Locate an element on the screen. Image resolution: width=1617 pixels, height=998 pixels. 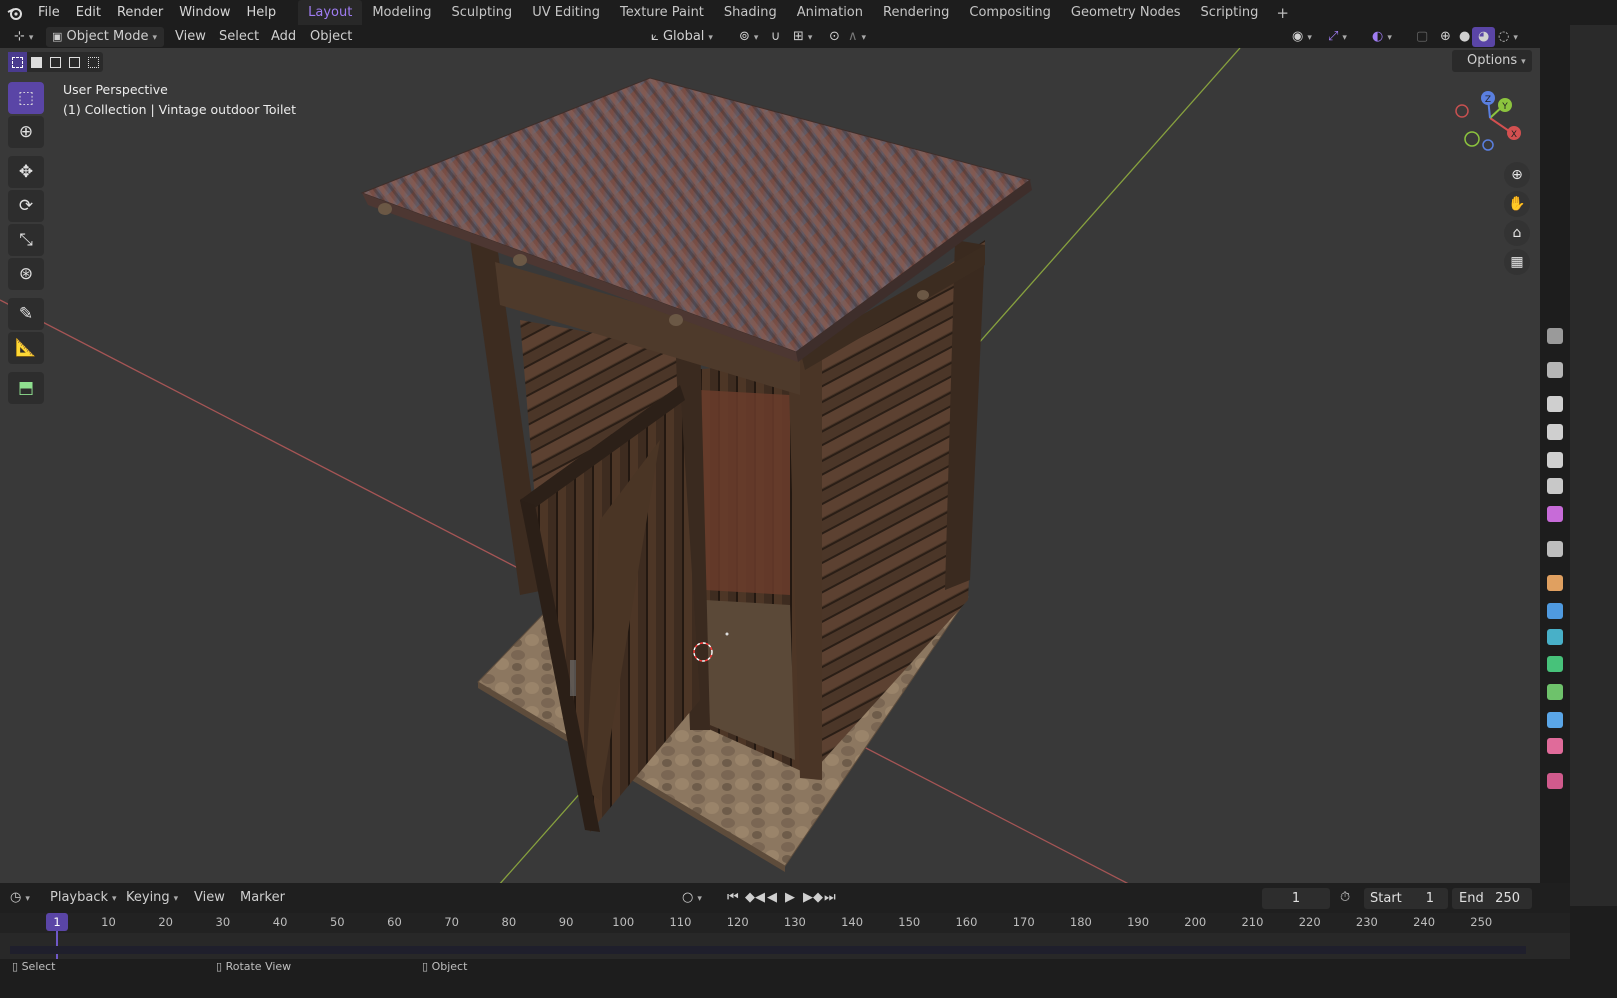
collection-properties-icon is located at coordinates (1555, 549).